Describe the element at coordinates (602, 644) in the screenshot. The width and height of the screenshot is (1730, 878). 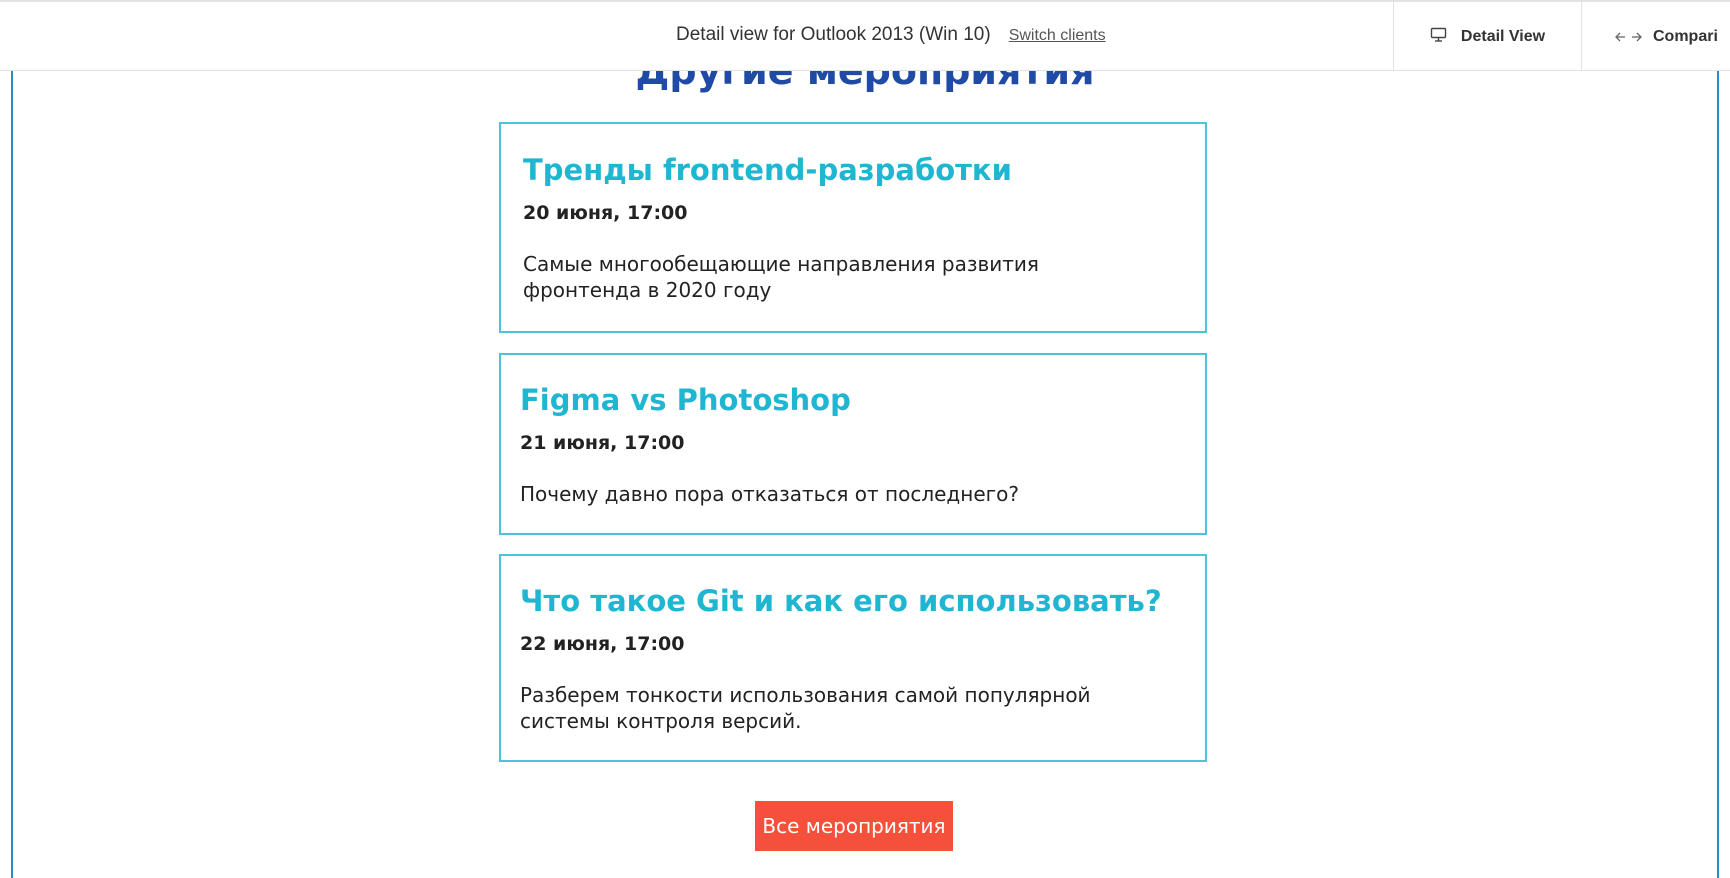
I see `event-date: 22 июня, 17:00` at that location.